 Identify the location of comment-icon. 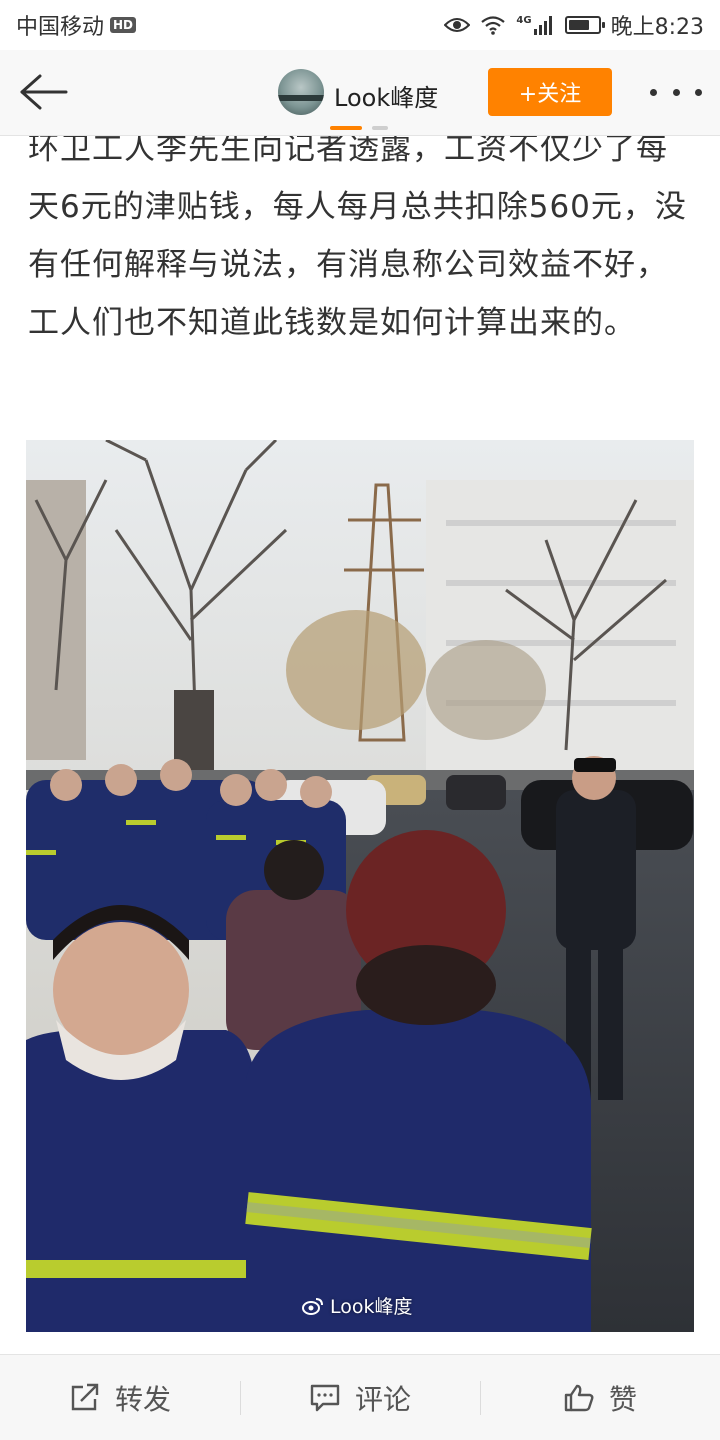
(325, 1397).